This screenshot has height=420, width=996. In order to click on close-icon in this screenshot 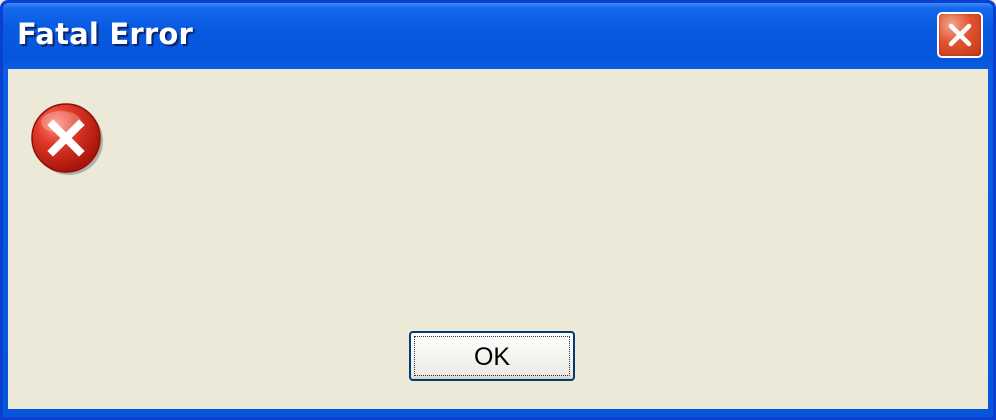, I will do `click(960, 35)`.